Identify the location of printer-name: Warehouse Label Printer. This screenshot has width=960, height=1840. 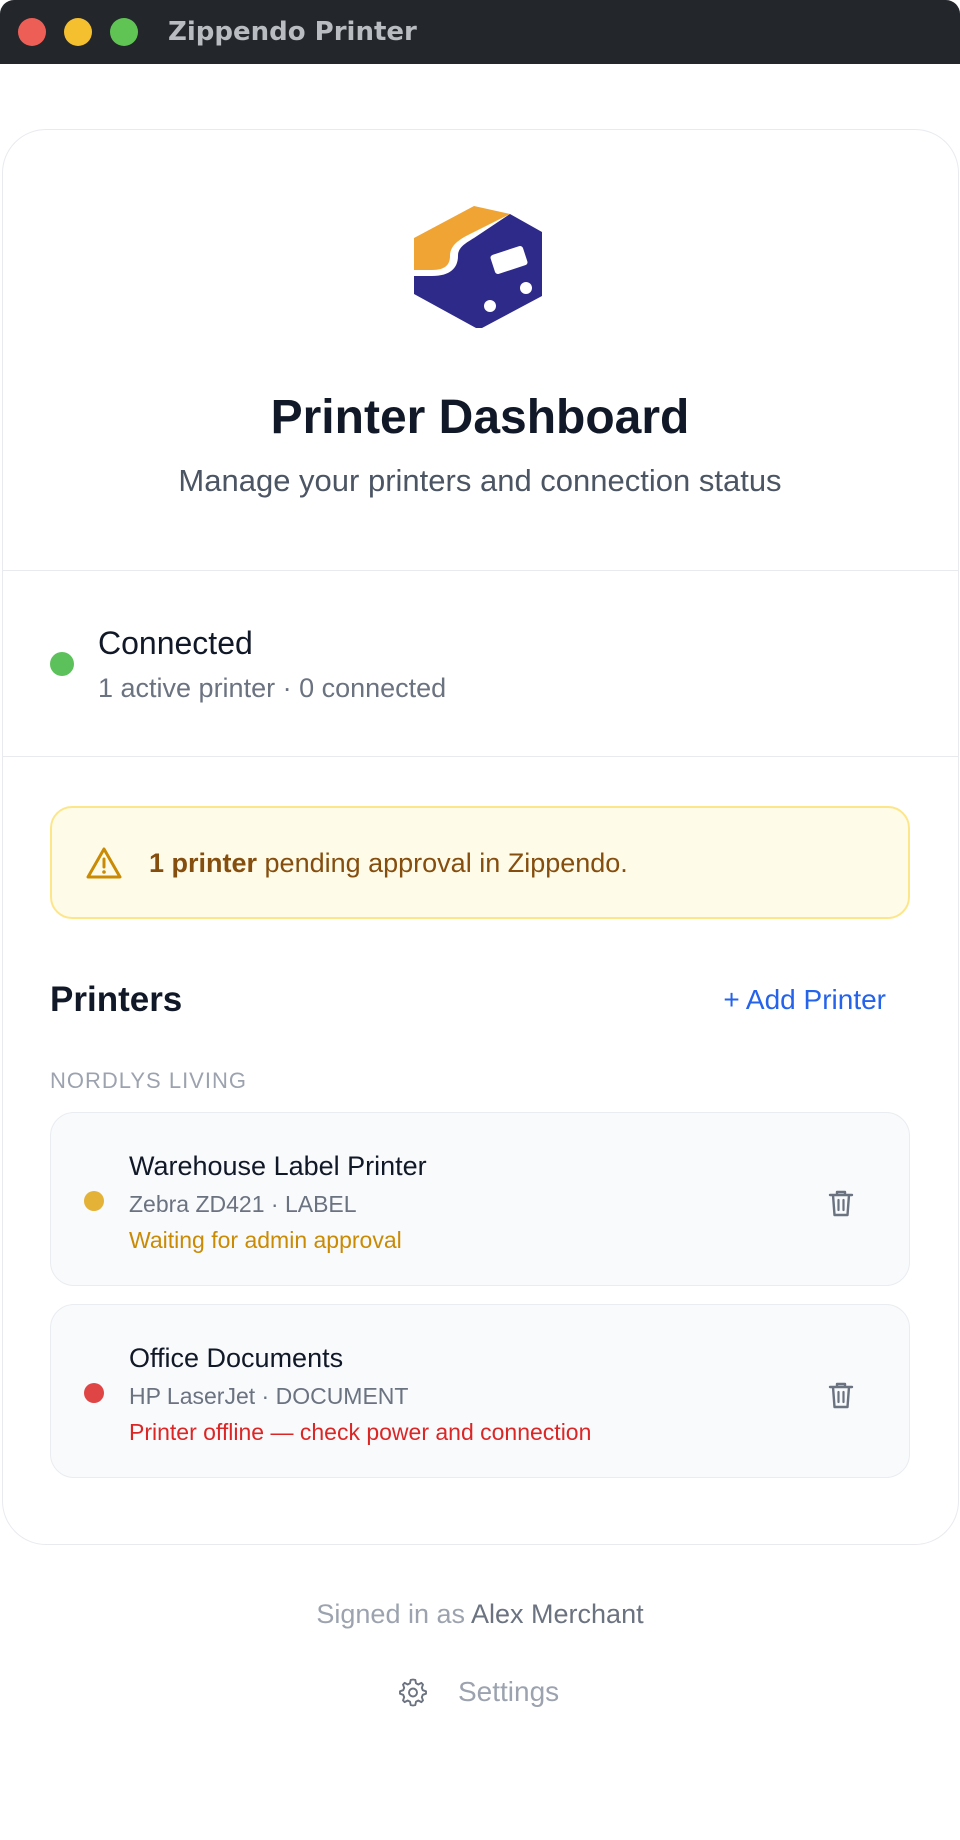
(278, 1166).